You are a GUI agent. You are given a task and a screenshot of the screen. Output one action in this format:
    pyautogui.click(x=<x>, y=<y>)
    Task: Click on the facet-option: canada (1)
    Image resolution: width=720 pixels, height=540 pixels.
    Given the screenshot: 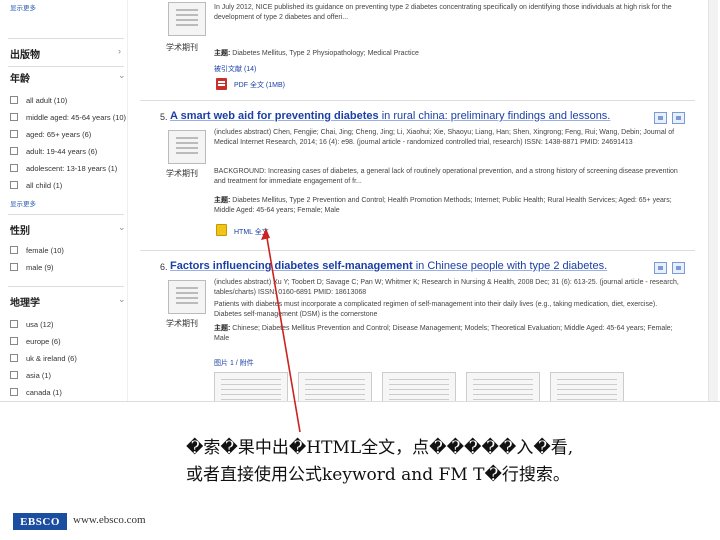 What is the action you would take?
    pyautogui.click(x=36, y=392)
    